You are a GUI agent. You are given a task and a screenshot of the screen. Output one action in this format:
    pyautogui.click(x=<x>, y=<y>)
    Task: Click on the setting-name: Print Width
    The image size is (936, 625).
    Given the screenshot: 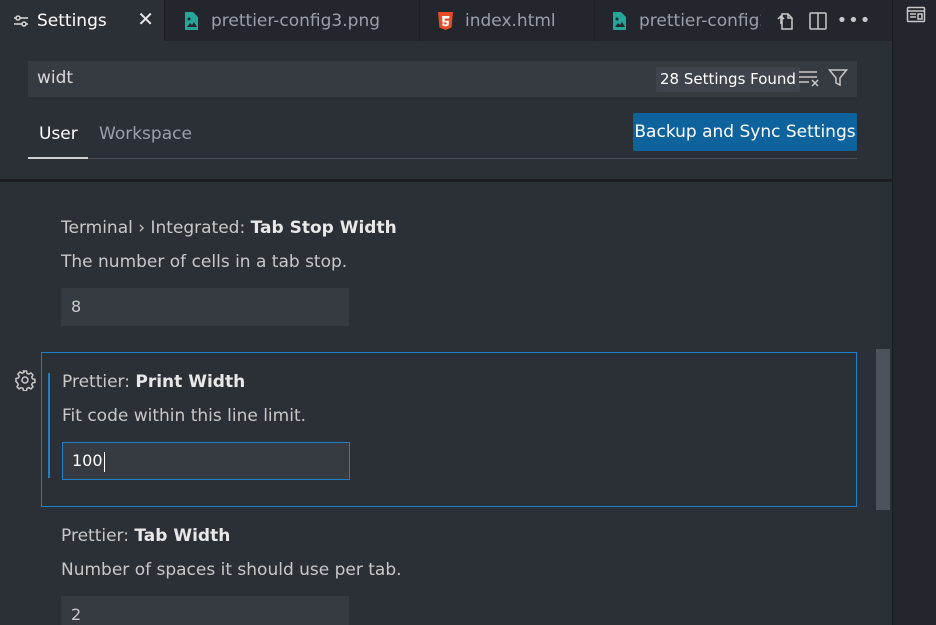 What is the action you would take?
    pyautogui.click(x=190, y=382)
    